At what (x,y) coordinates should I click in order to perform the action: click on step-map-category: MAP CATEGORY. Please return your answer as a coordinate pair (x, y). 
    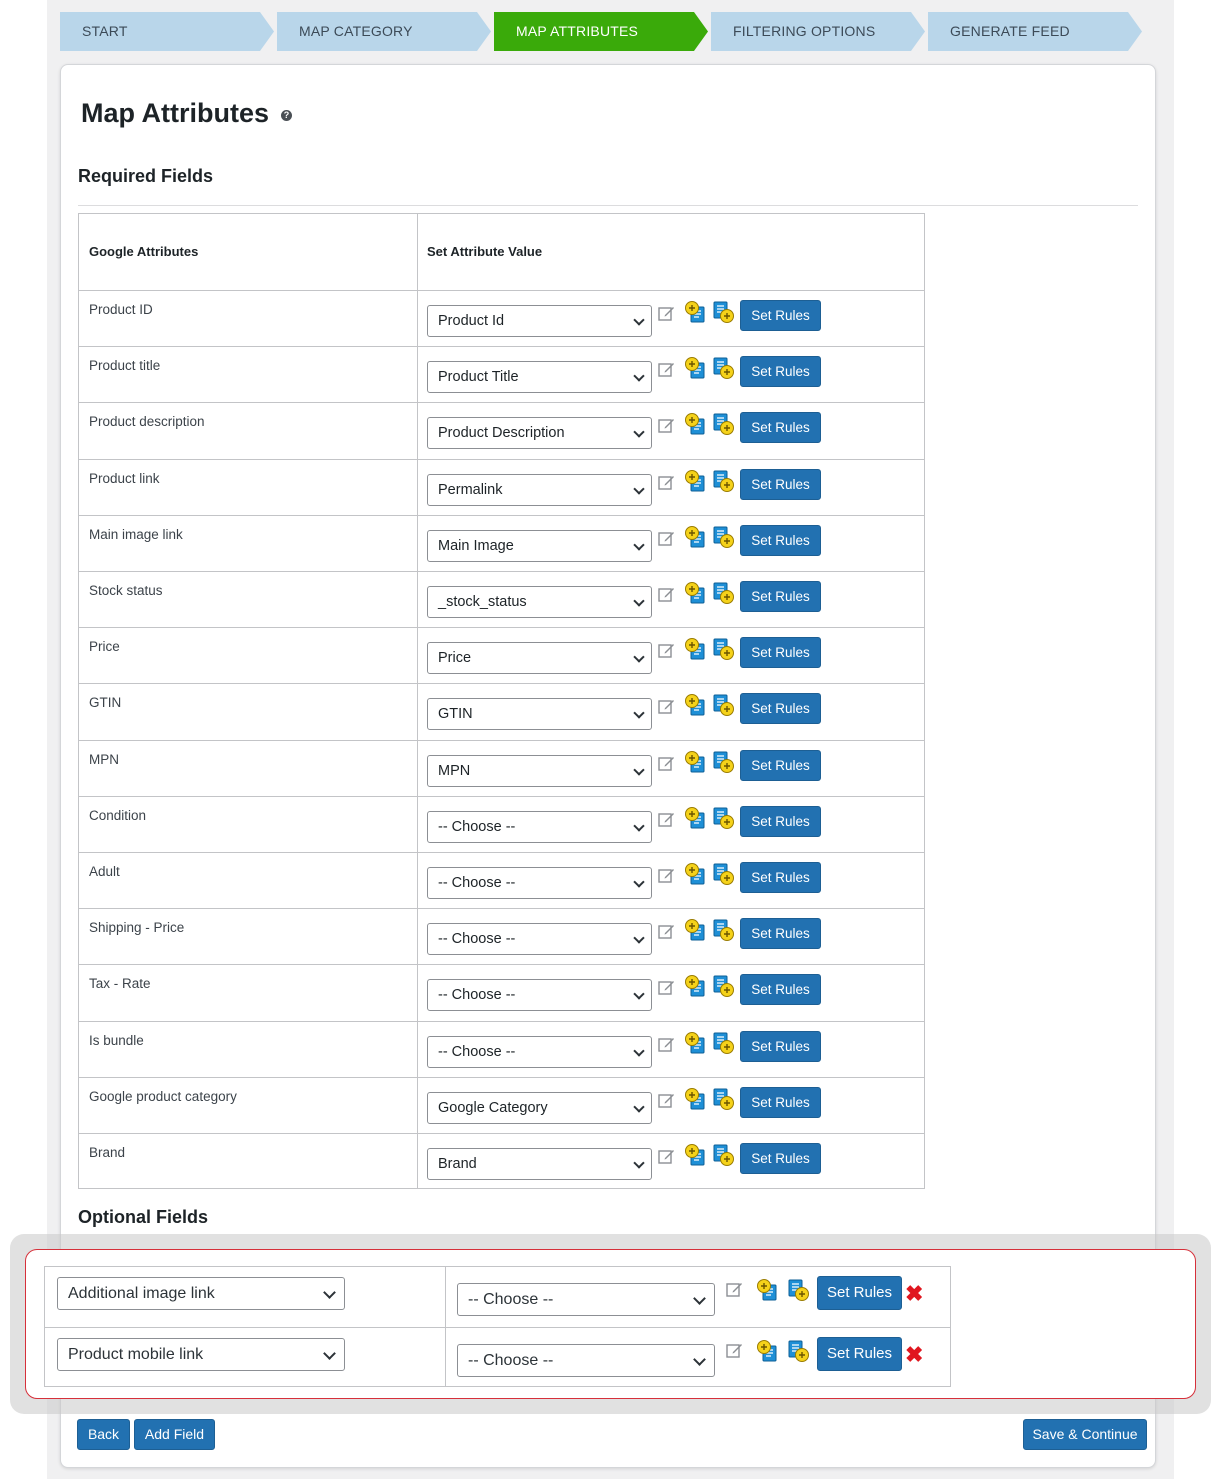
    Looking at the image, I should click on (384, 31).